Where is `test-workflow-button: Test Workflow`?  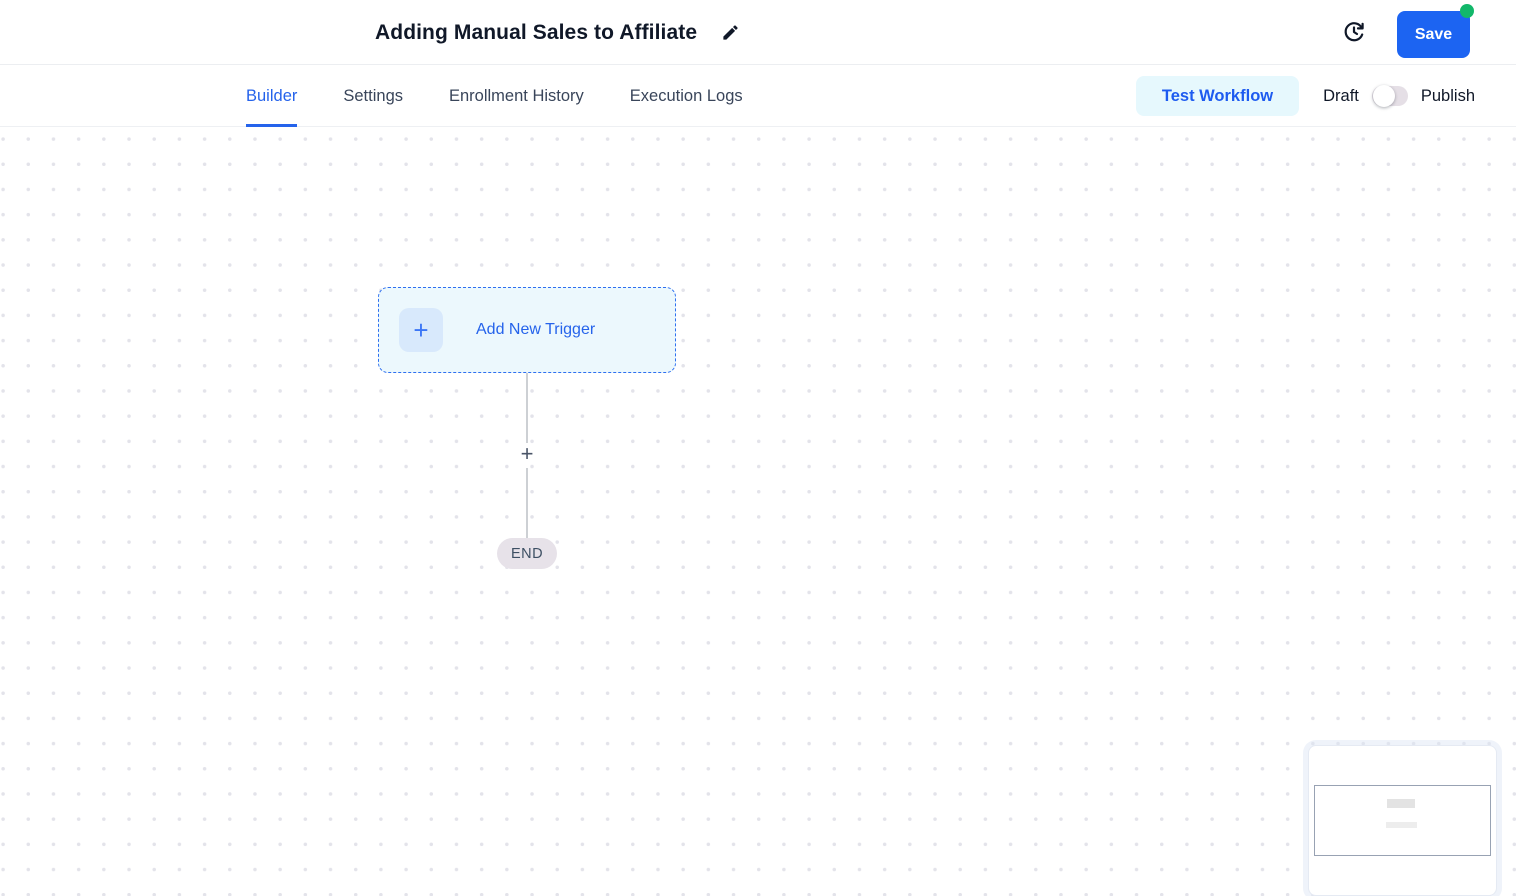
test-workflow-button: Test Workflow is located at coordinates (1217, 96).